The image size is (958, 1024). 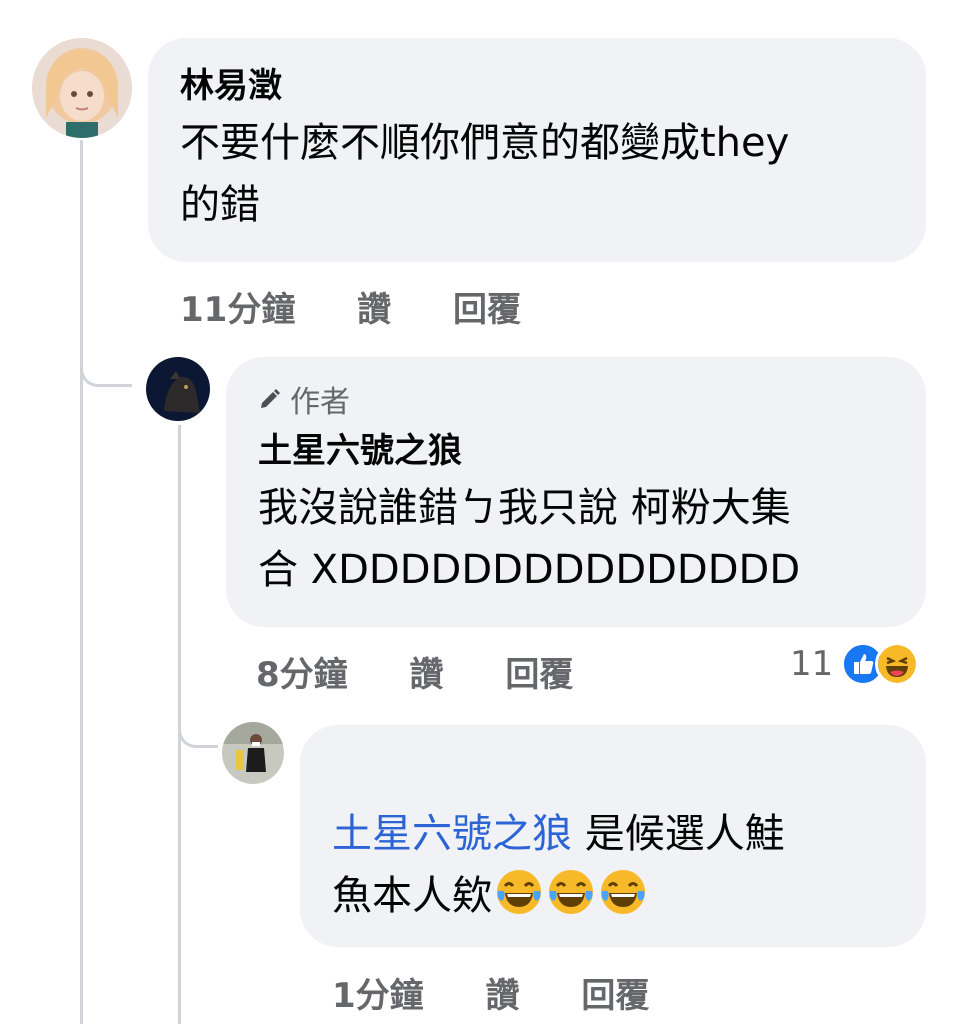 I want to click on thread-line-main, so click(x=81, y=582).